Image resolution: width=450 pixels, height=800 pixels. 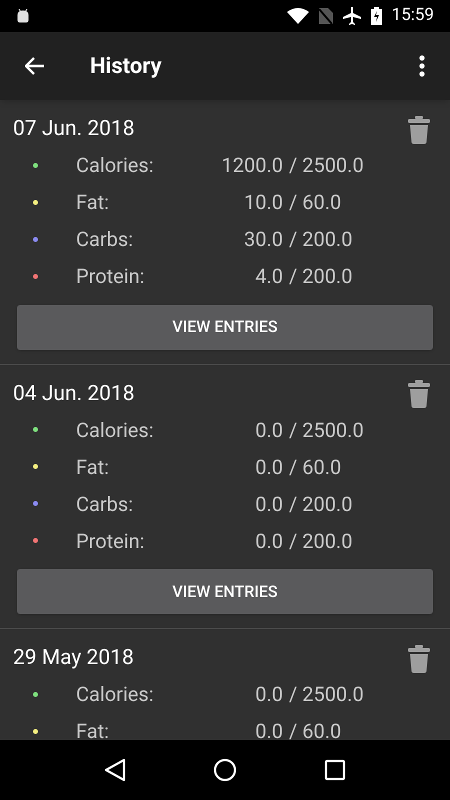 I want to click on date-heading: 29 May 2018, so click(x=73, y=658).